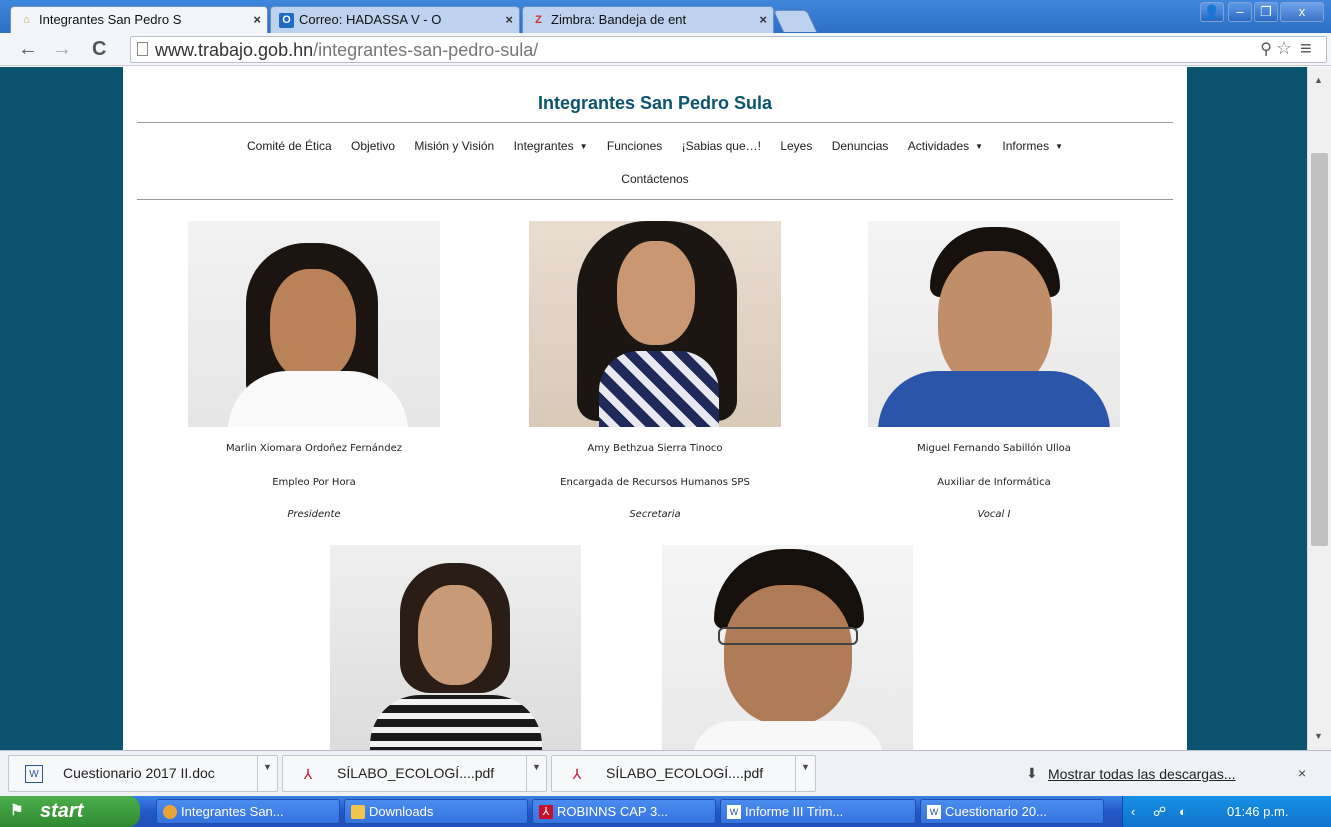 The image size is (1331, 827). Describe the element at coordinates (139, 773) in the screenshot. I see `download-label: Cuestionario 2017 II.doc` at that location.